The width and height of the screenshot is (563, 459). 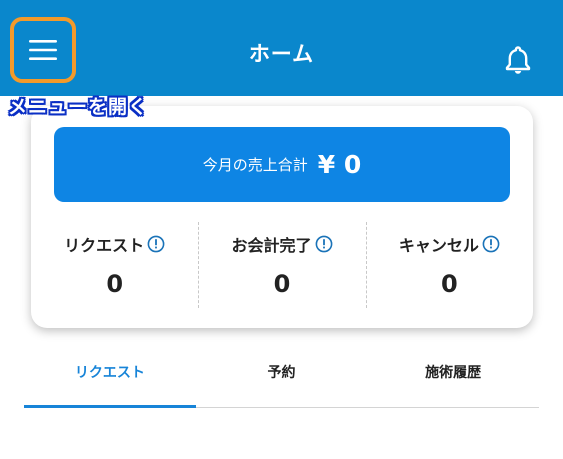 I want to click on stat-checkout-label-row: お会計完了, so click(x=281, y=244).